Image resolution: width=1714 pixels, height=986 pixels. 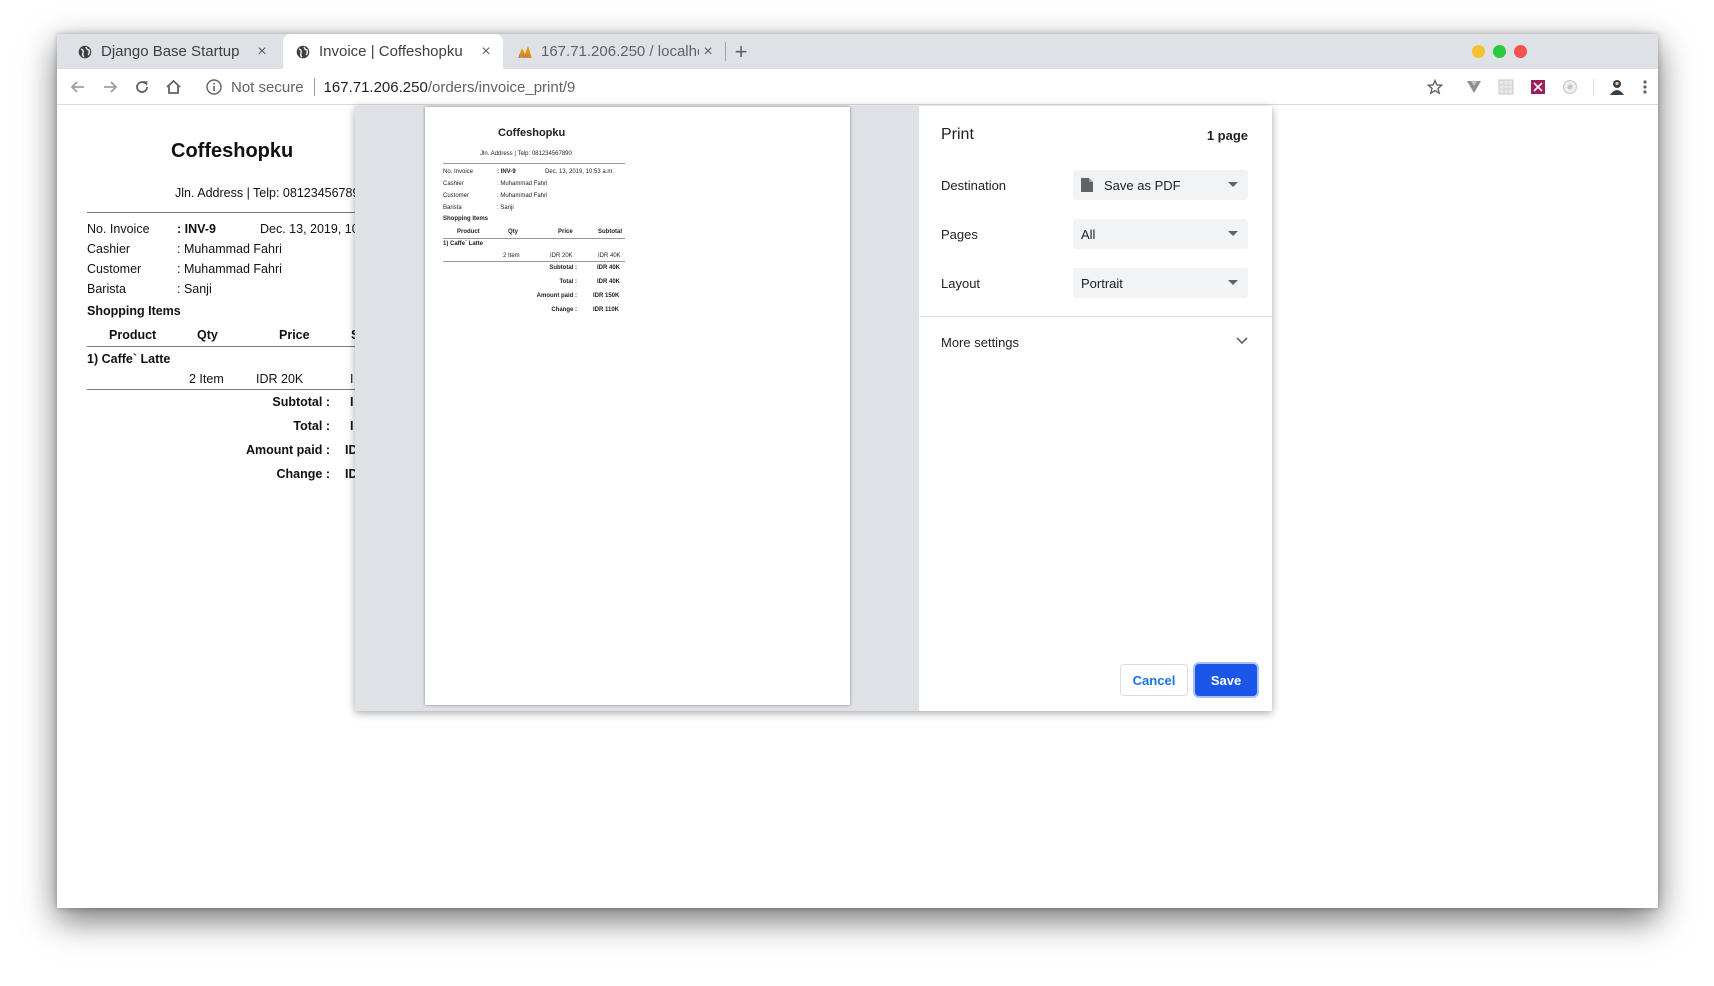 I want to click on barista-label: Barista, so click(x=106, y=289).